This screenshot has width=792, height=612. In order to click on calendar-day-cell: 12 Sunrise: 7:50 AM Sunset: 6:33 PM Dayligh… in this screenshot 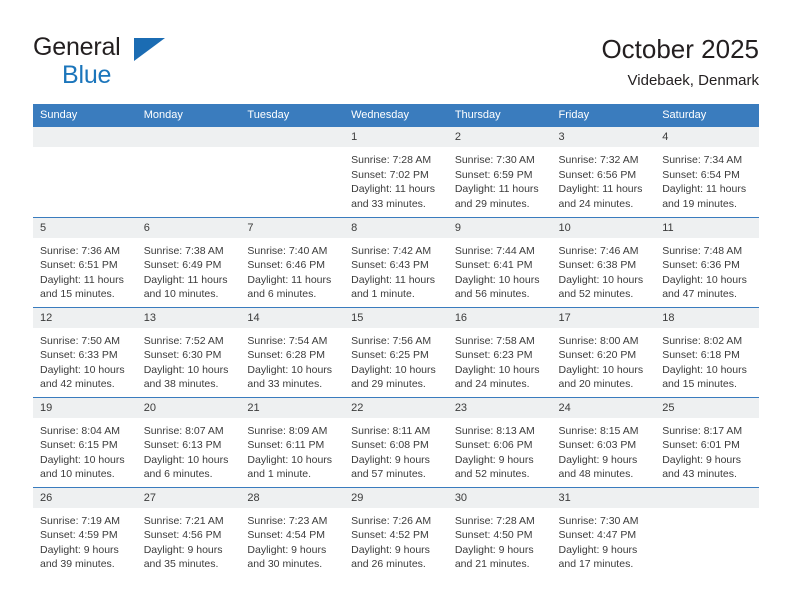, I will do `click(85, 351)`.